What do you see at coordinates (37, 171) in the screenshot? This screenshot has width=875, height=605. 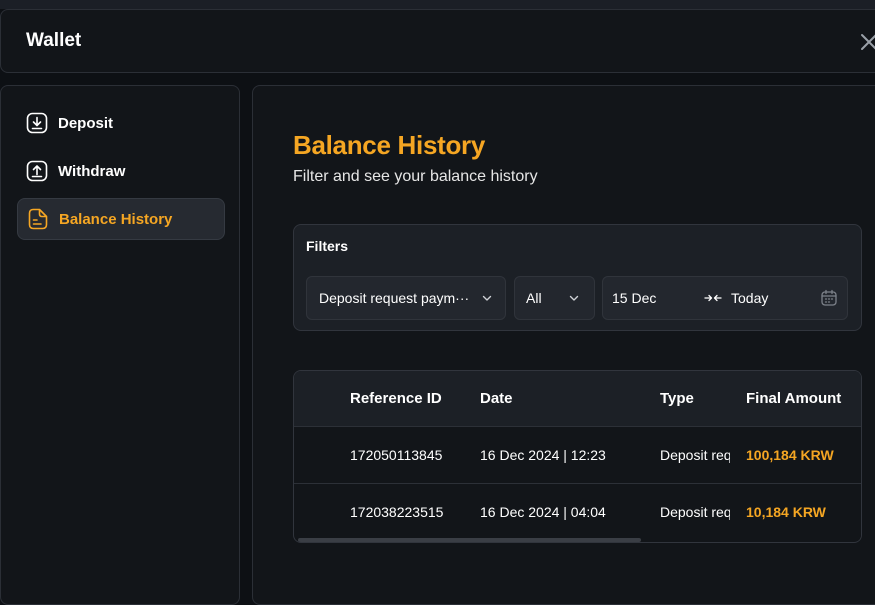 I see `withdraw-icon` at bounding box center [37, 171].